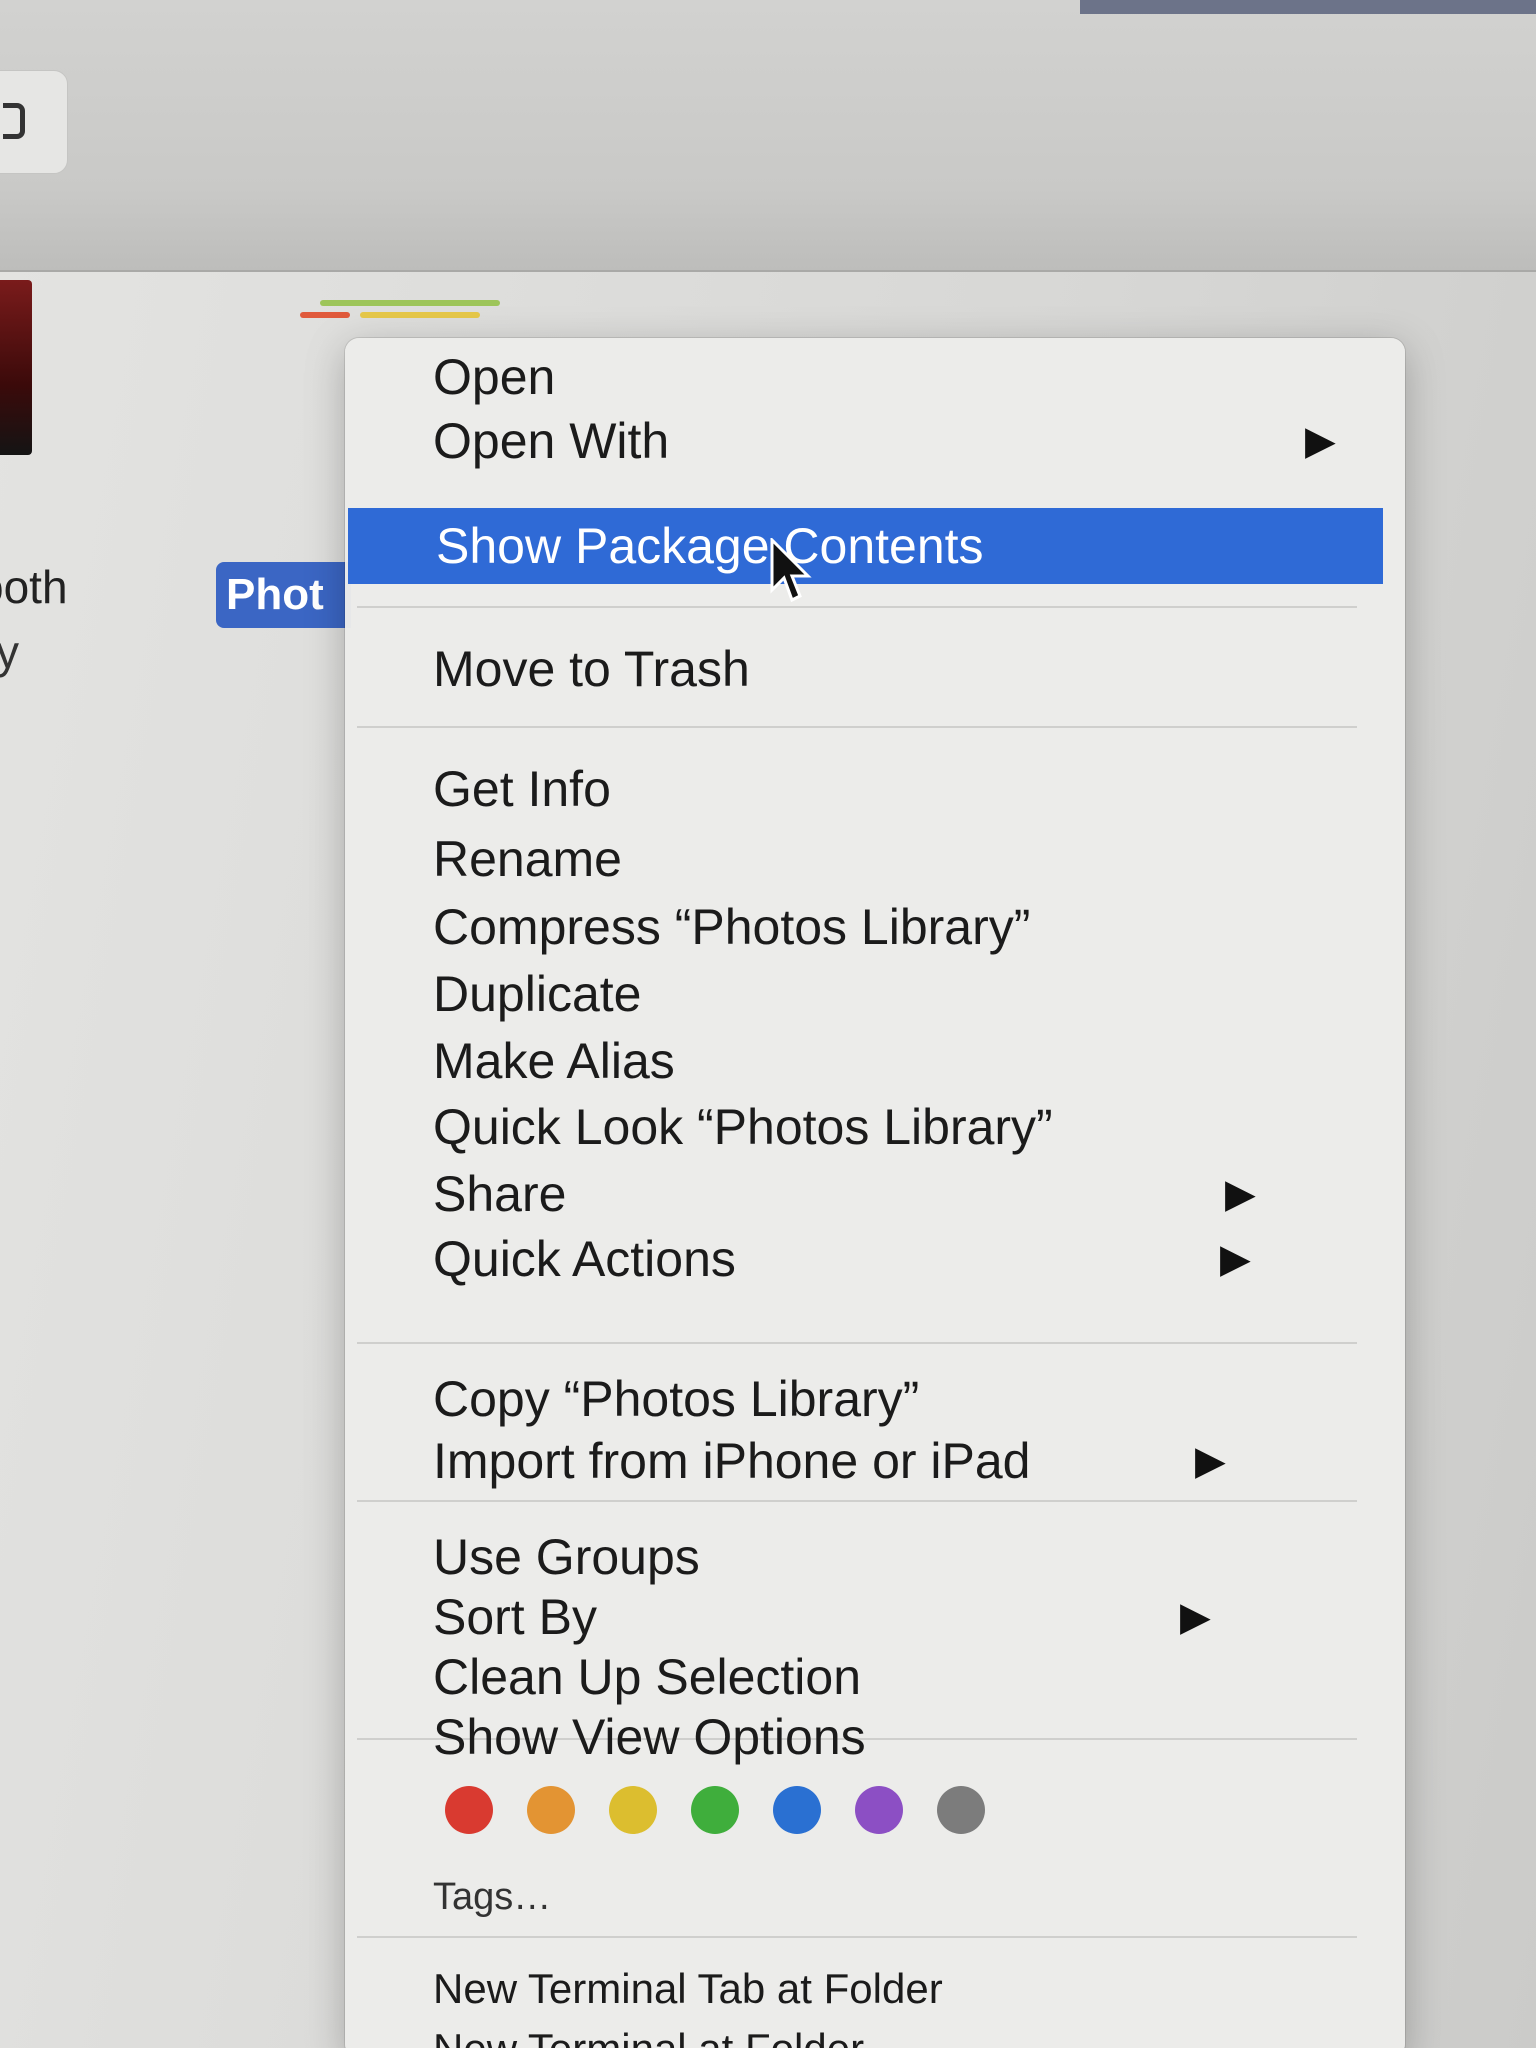 Image resolution: width=1536 pixels, height=2048 pixels. What do you see at coordinates (522, 789) in the screenshot?
I see `menu-item-label: Get Info` at bounding box center [522, 789].